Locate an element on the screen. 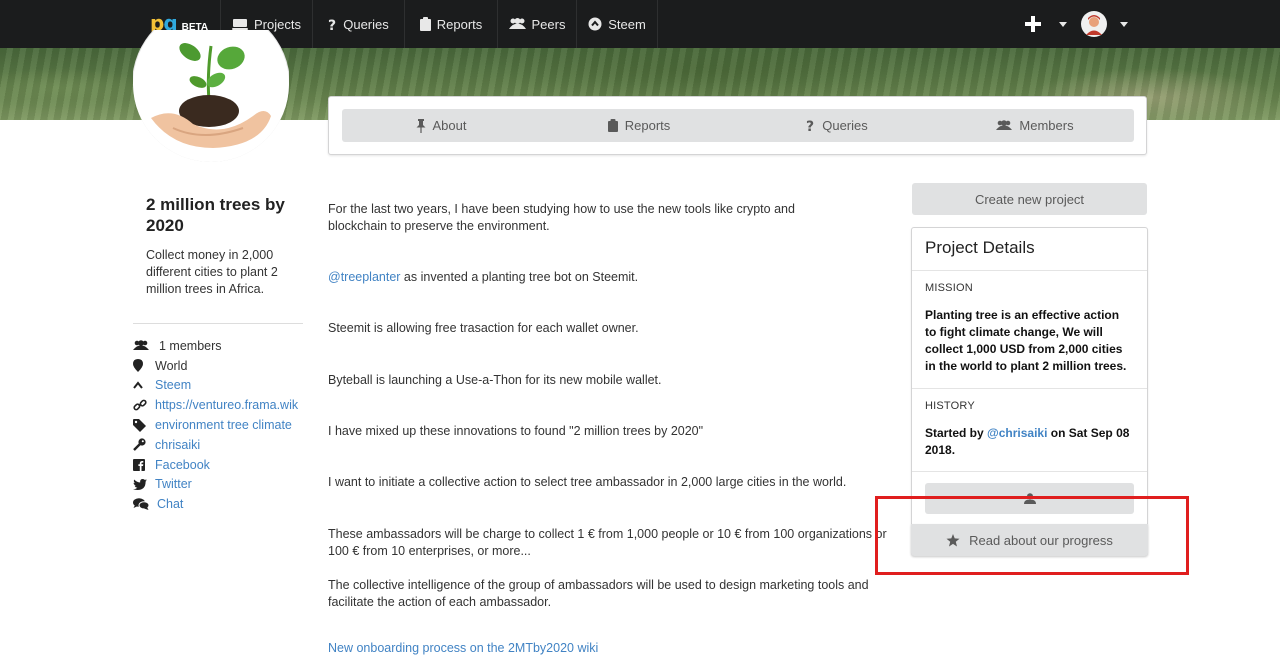 This screenshot has height=667, width=1280. steem-icon is located at coordinates (595, 24).